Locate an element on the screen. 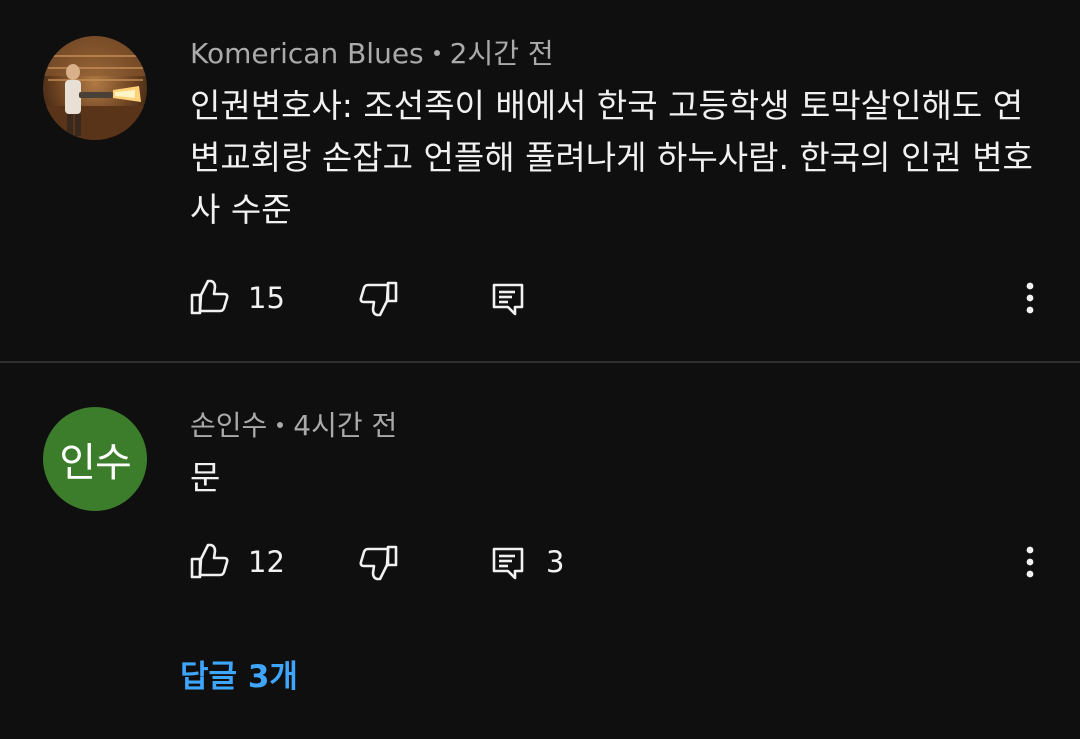 The width and height of the screenshot is (1080, 739). divider is located at coordinates (540, 362).